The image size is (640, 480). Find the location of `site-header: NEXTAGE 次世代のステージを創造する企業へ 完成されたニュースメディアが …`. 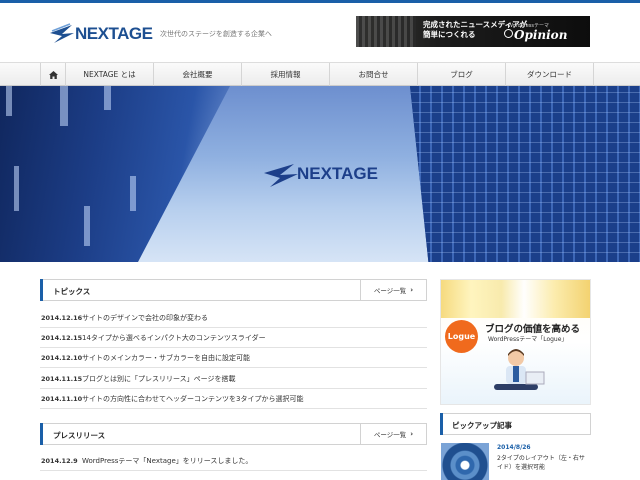

site-header: NEXTAGE 次世代のステージを創造する企業へ 完成されたニュースメディアが … is located at coordinates (320, 32).